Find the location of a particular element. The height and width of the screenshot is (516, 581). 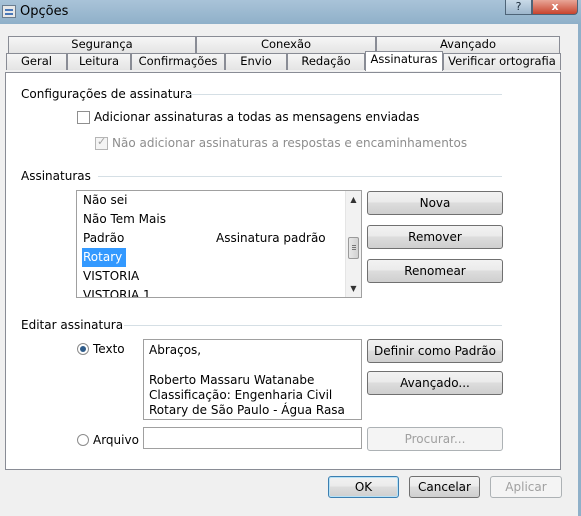

tab-geral: Geral is located at coordinates (36, 61).